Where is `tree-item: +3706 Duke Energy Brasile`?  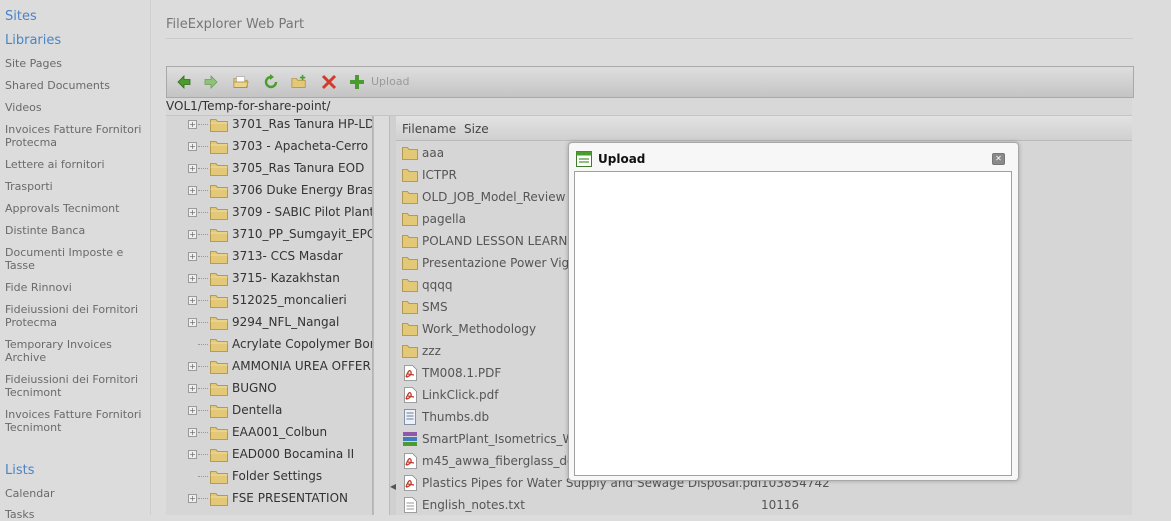 tree-item: +3706 Duke Energy Brasile is located at coordinates (270, 190).